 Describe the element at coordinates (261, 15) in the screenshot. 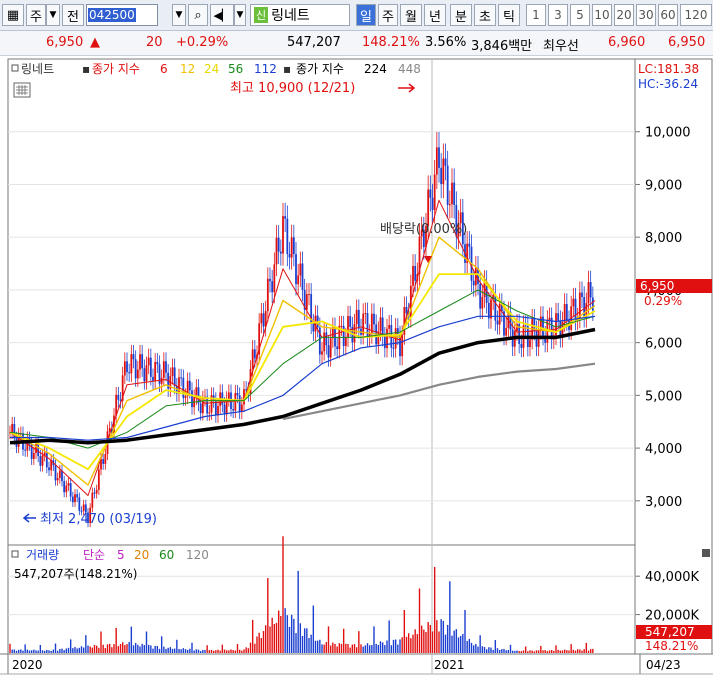

I see `credit-badge: 신` at that location.